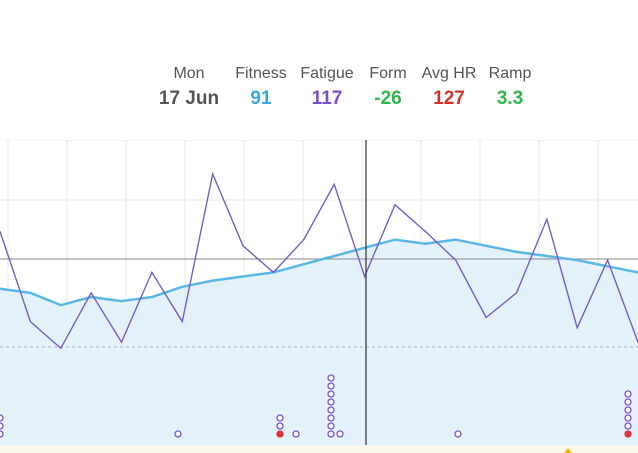 The width and height of the screenshot is (638, 453). I want to click on stat-ramp: Ramp 3.3, so click(510, 88).